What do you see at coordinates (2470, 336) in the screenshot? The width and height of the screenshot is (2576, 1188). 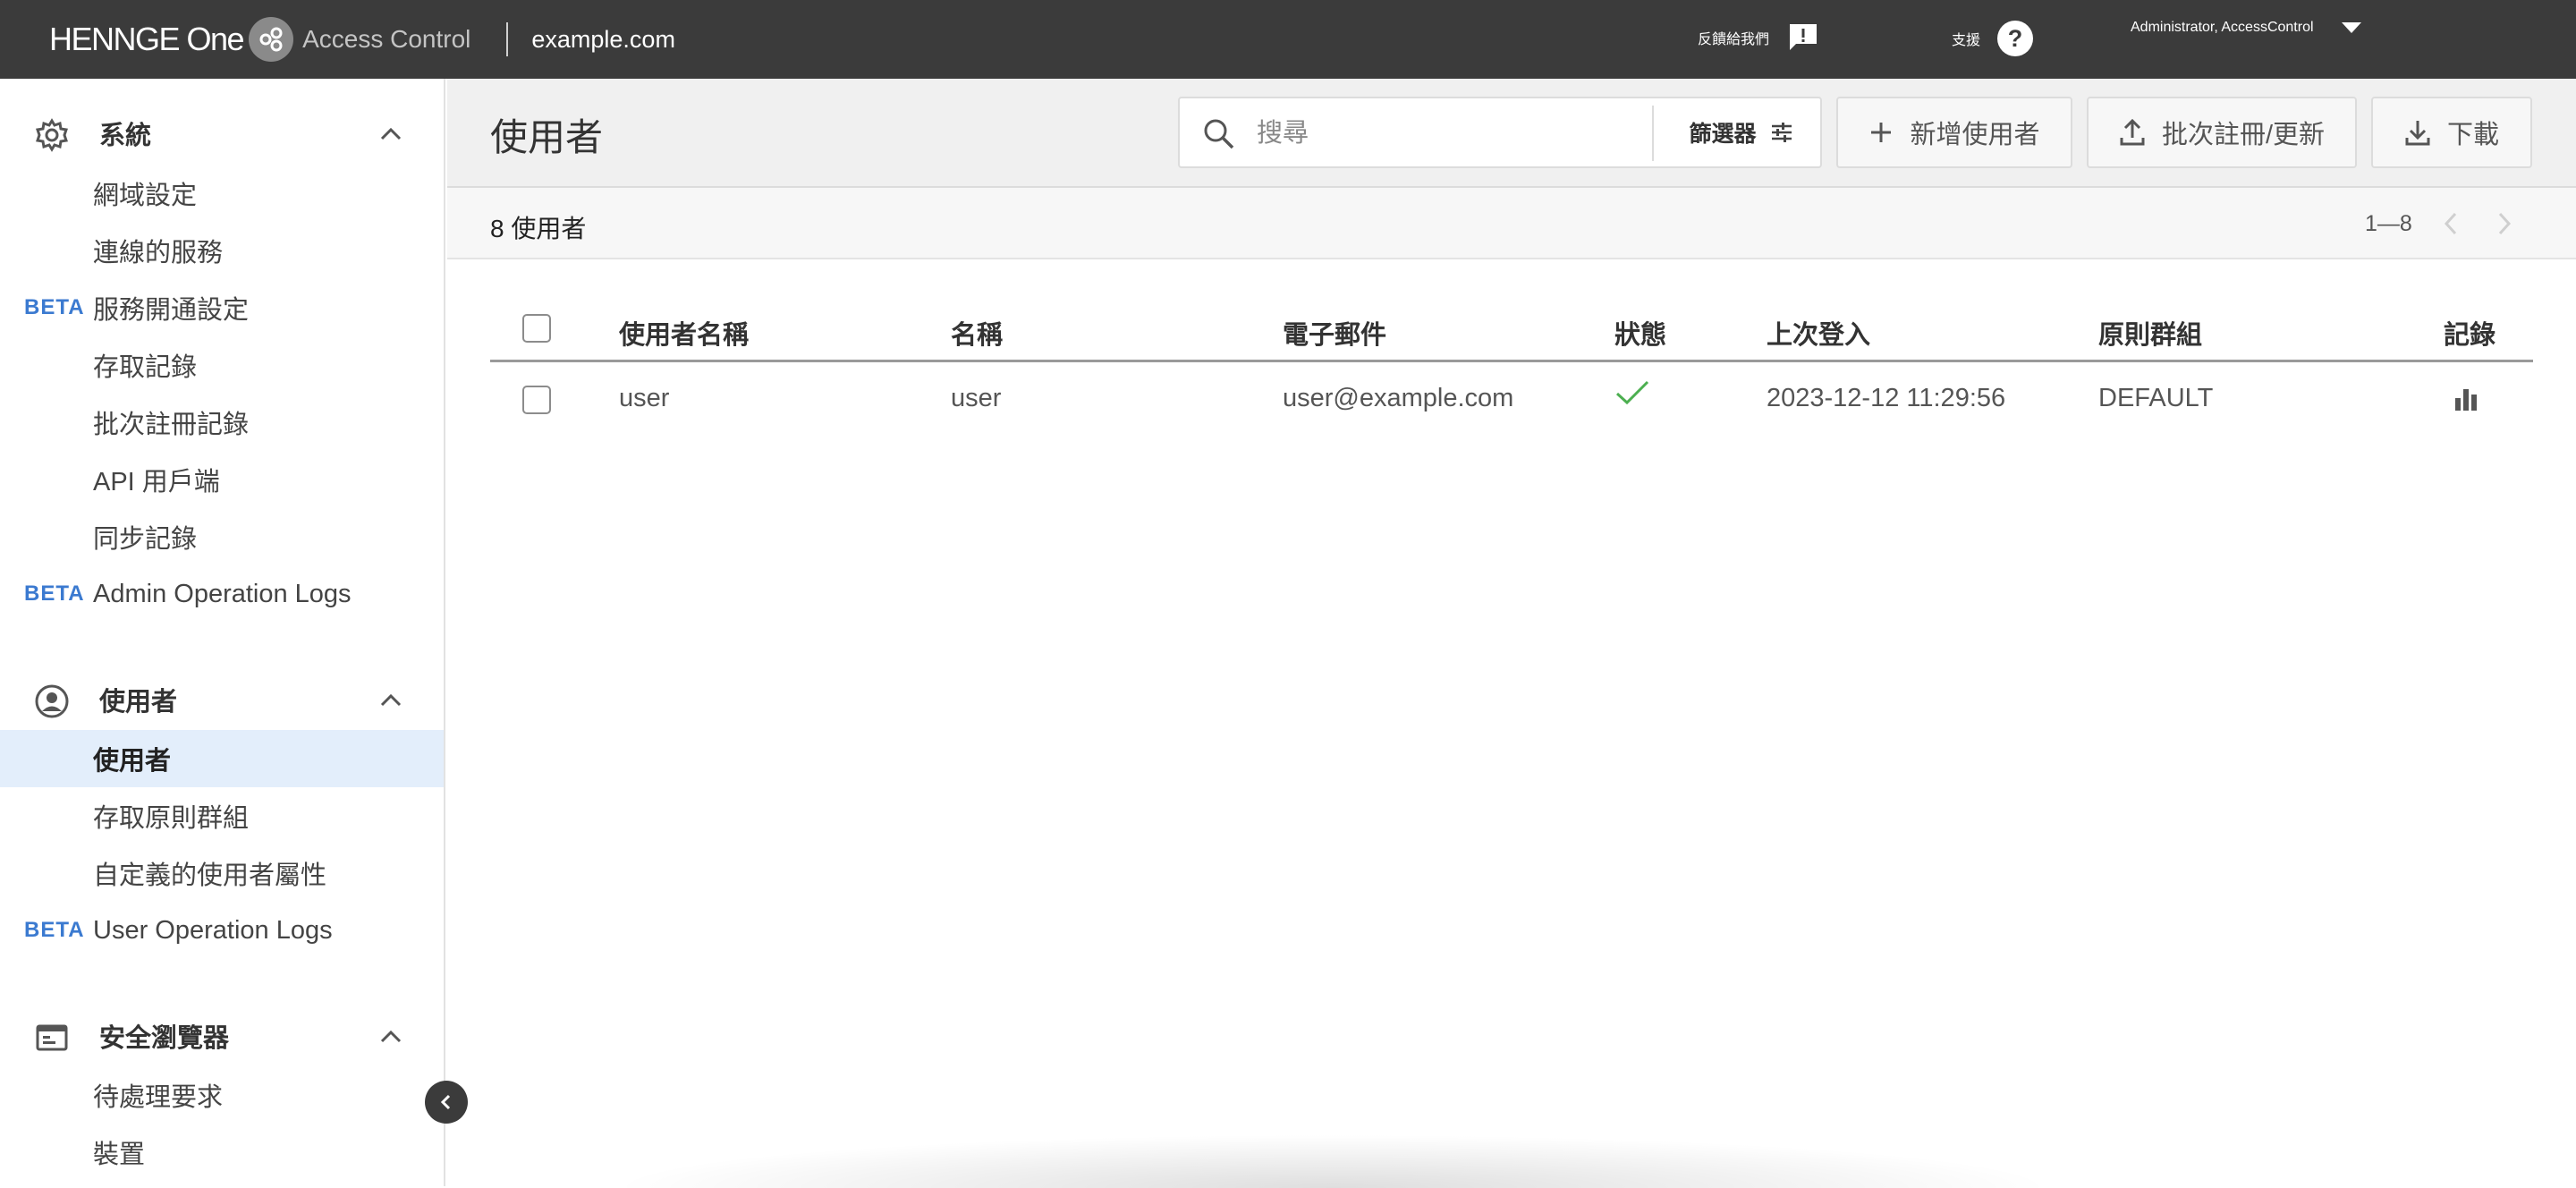 I see `column-header-logs: 記錄` at bounding box center [2470, 336].